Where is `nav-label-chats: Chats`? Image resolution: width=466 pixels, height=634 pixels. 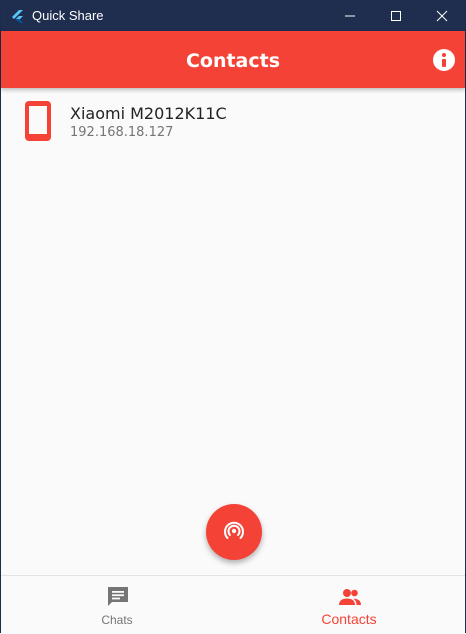
nav-label-chats: Chats is located at coordinates (117, 620).